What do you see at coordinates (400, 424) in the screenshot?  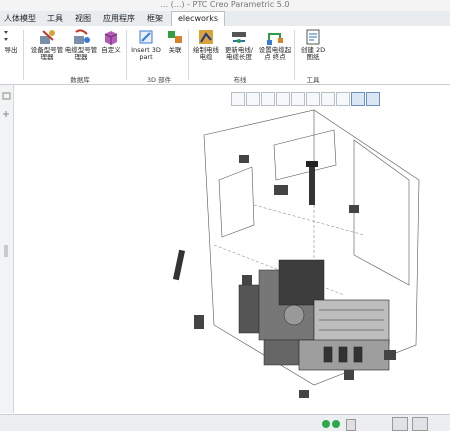 I see `selection-filter-icon` at bounding box center [400, 424].